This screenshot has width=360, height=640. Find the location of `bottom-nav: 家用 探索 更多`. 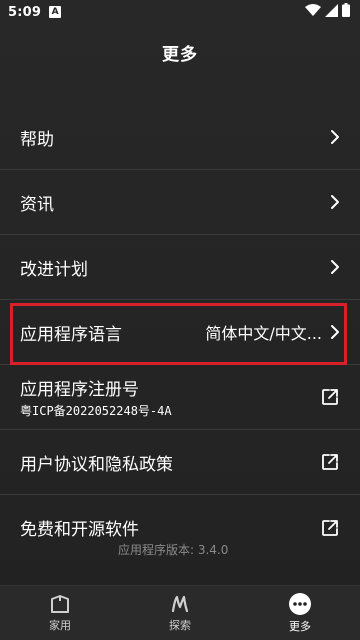

bottom-nav: 家用 探索 更多 is located at coordinates (180, 612).